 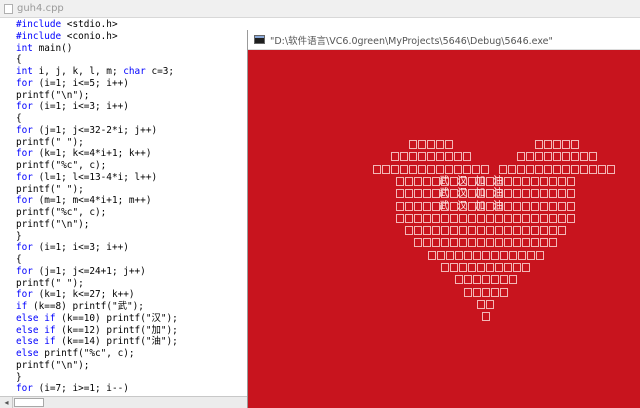 I want to click on heart-text-char: 武, so click(x=444, y=206).